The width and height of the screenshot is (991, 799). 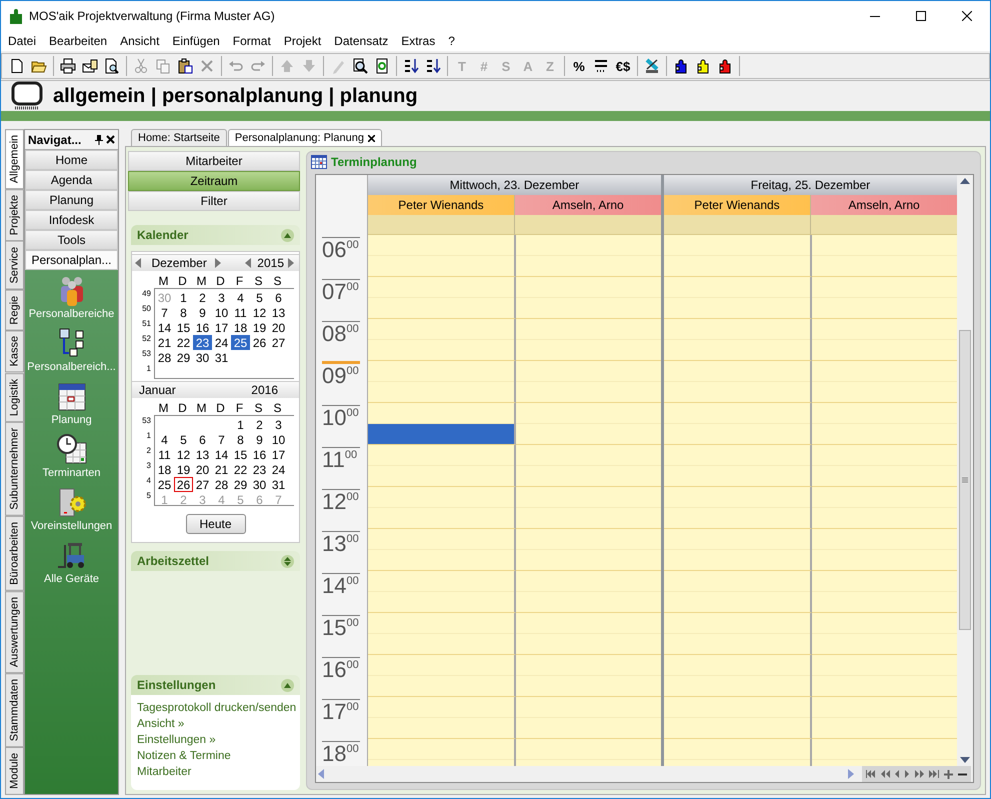 What do you see at coordinates (215, 772) in the screenshot?
I see `settings-link: Mitarbeiter` at bounding box center [215, 772].